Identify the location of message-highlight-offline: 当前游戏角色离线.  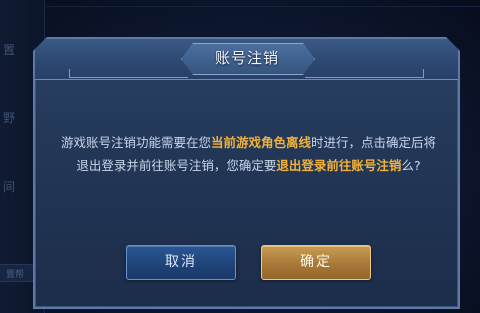
(260, 142).